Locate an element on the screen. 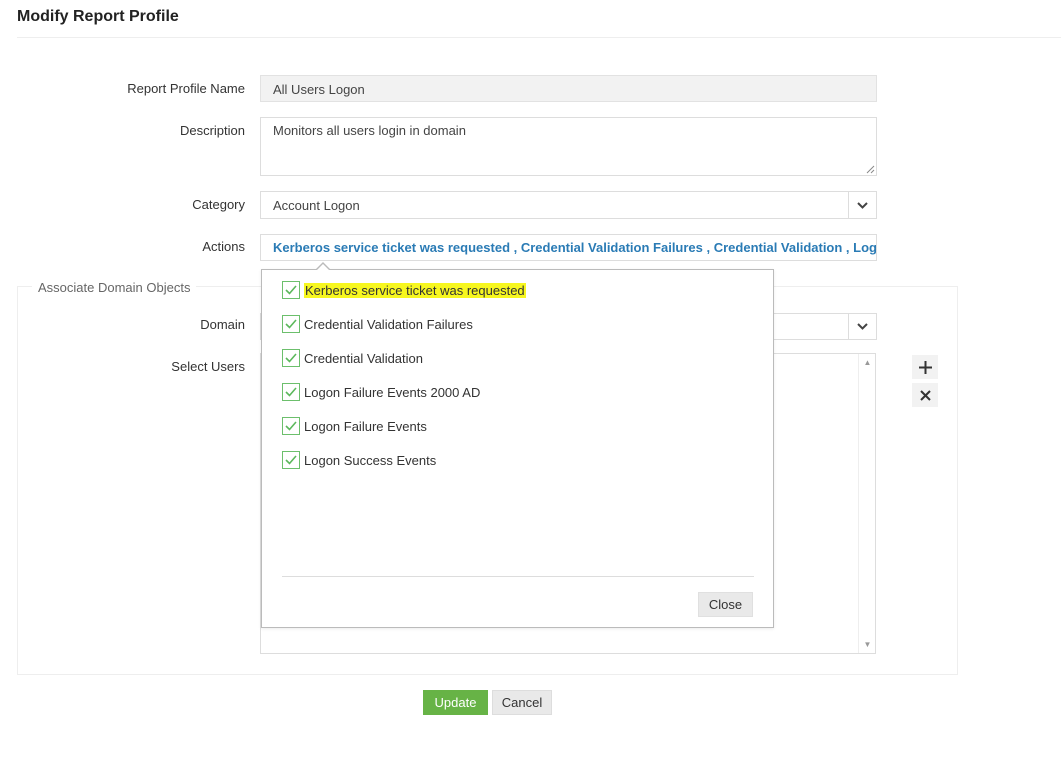 This screenshot has width=1061, height=784. close-button: Close is located at coordinates (725, 604).